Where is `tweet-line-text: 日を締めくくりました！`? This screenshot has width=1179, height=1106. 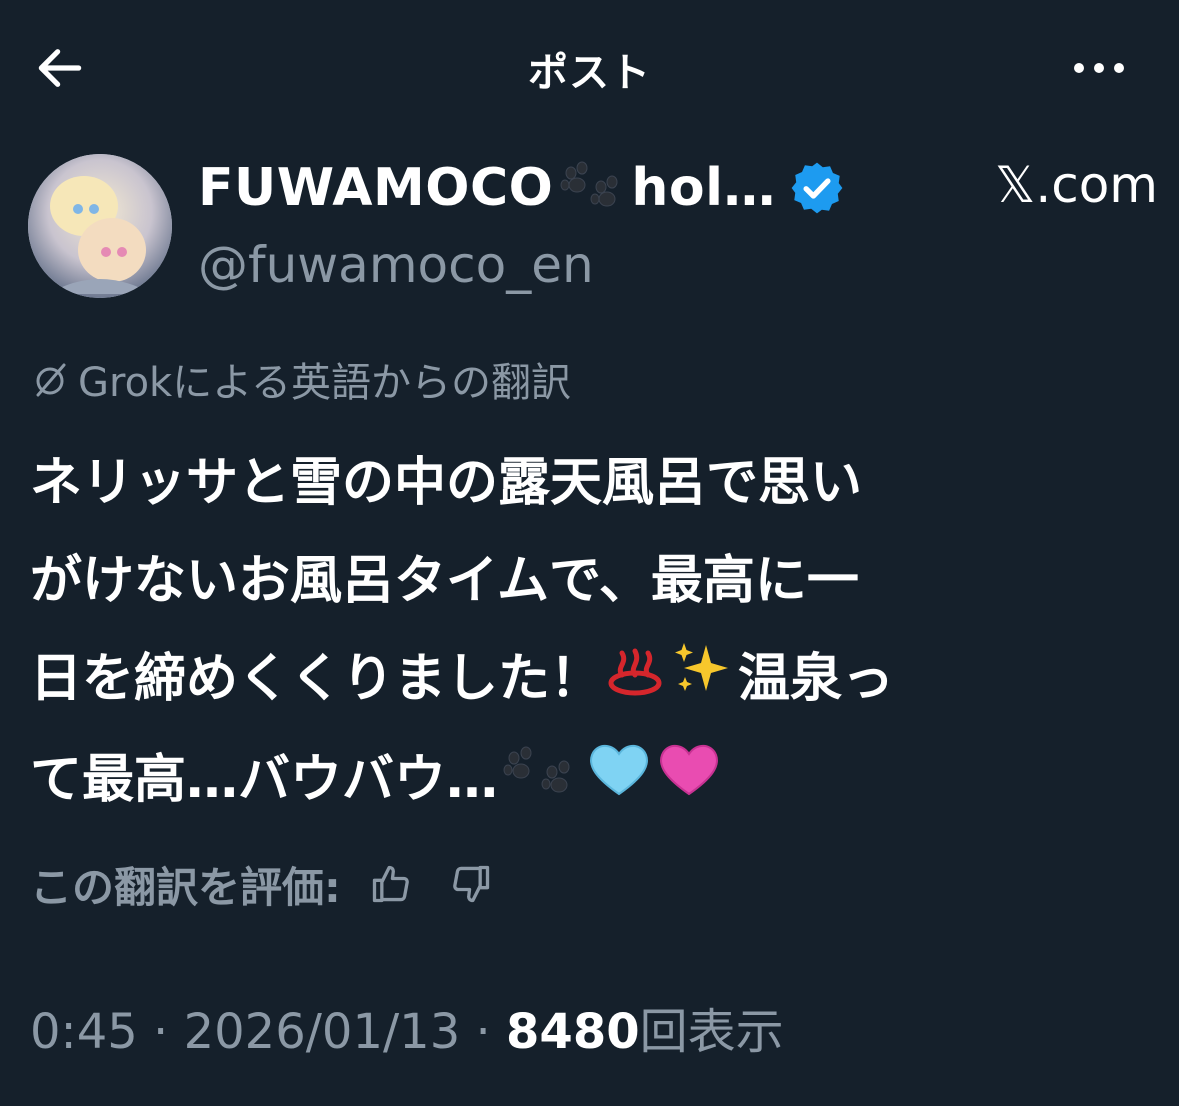
tweet-line-text: 日を締めくくりました！ is located at coordinates (316, 679).